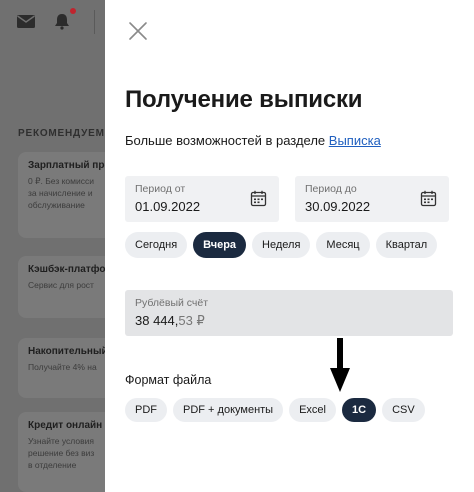 The width and height of the screenshot is (474, 492). Describe the element at coordinates (406, 245) in the screenshot. I see `chip-quarter: Квартал` at that location.